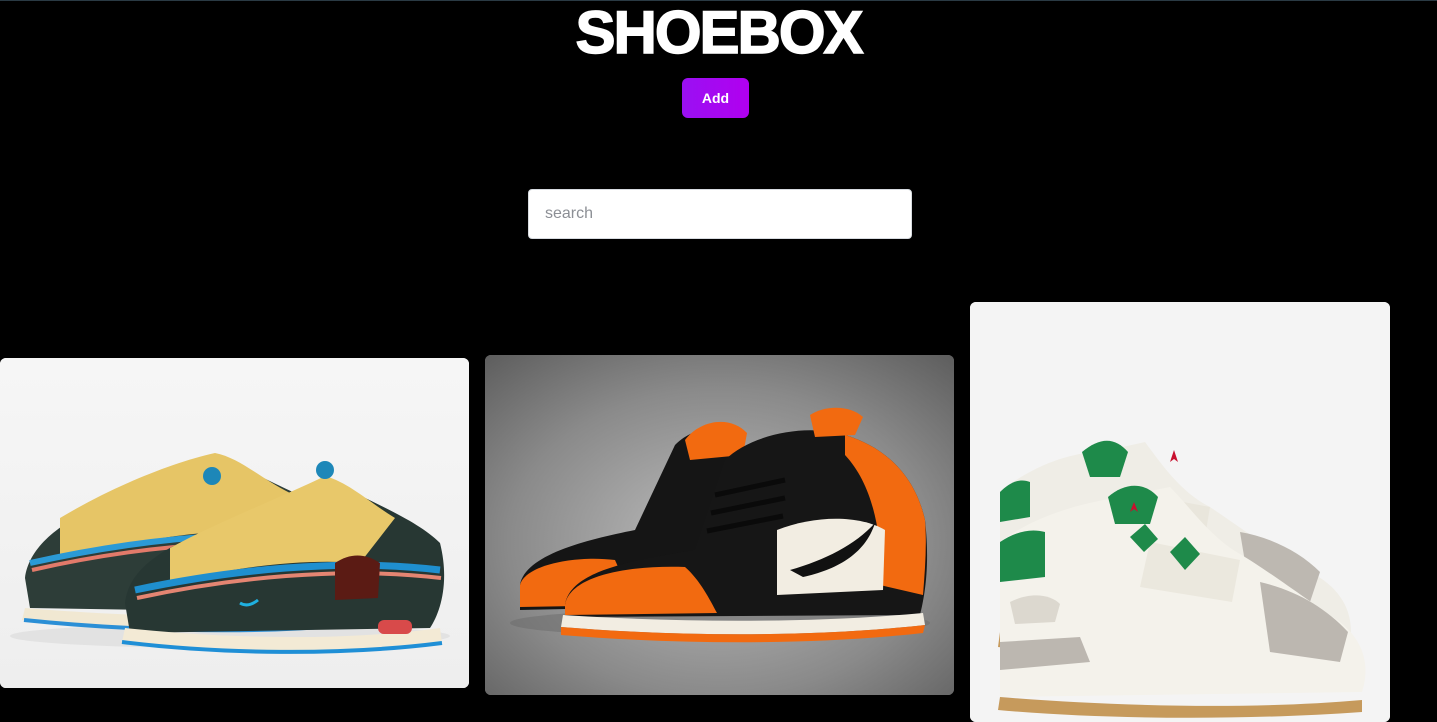 This screenshot has height=722, width=1437. I want to click on shoe-card, so click(234, 523).